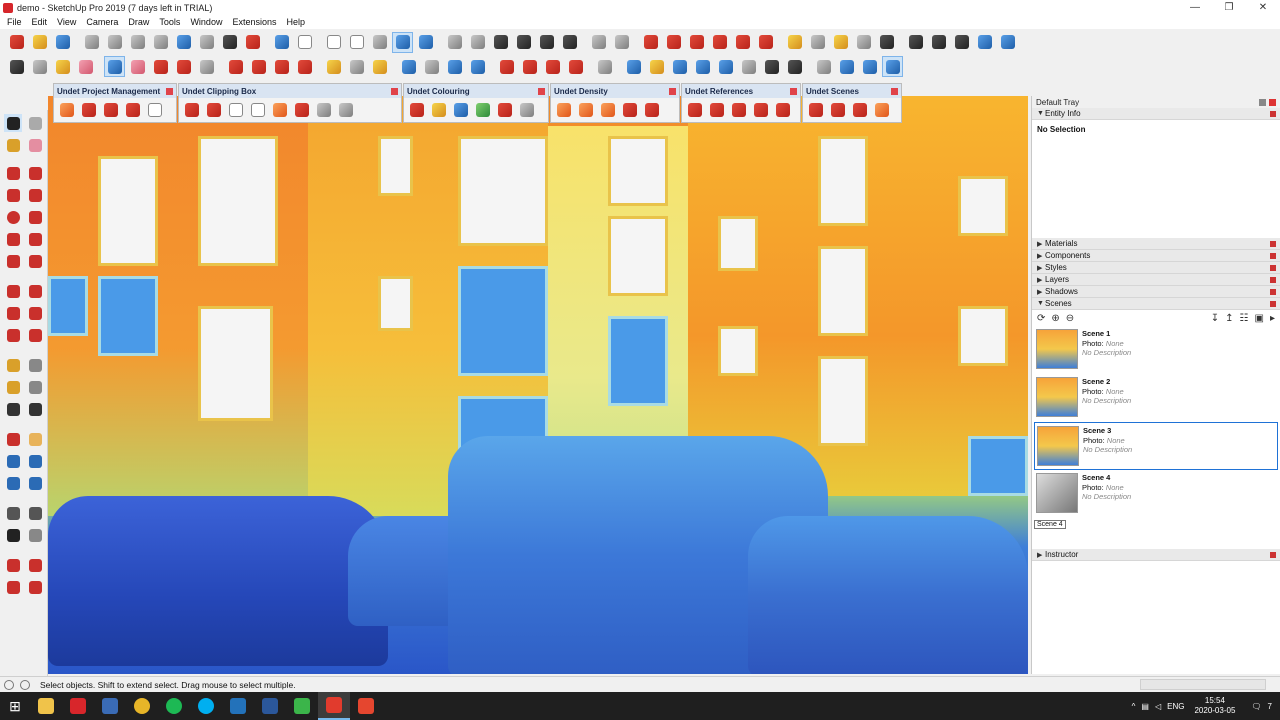 This screenshot has height=720, width=1280. What do you see at coordinates (719, 42) in the screenshot?
I see `follow-me-icon` at bounding box center [719, 42].